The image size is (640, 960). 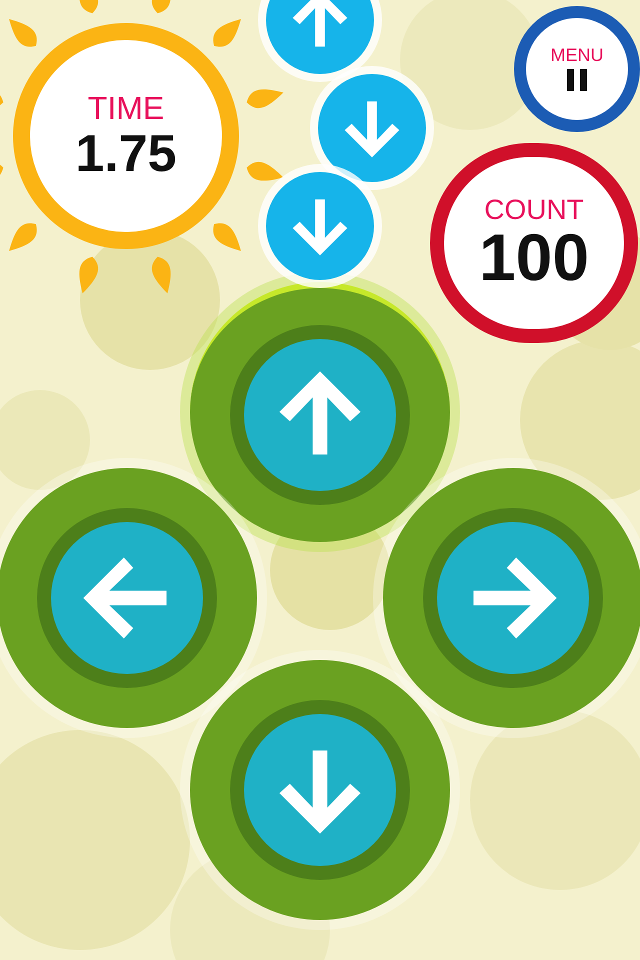 What do you see at coordinates (515, 598) in the screenshot?
I see `right-arrow-icon` at bounding box center [515, 598].